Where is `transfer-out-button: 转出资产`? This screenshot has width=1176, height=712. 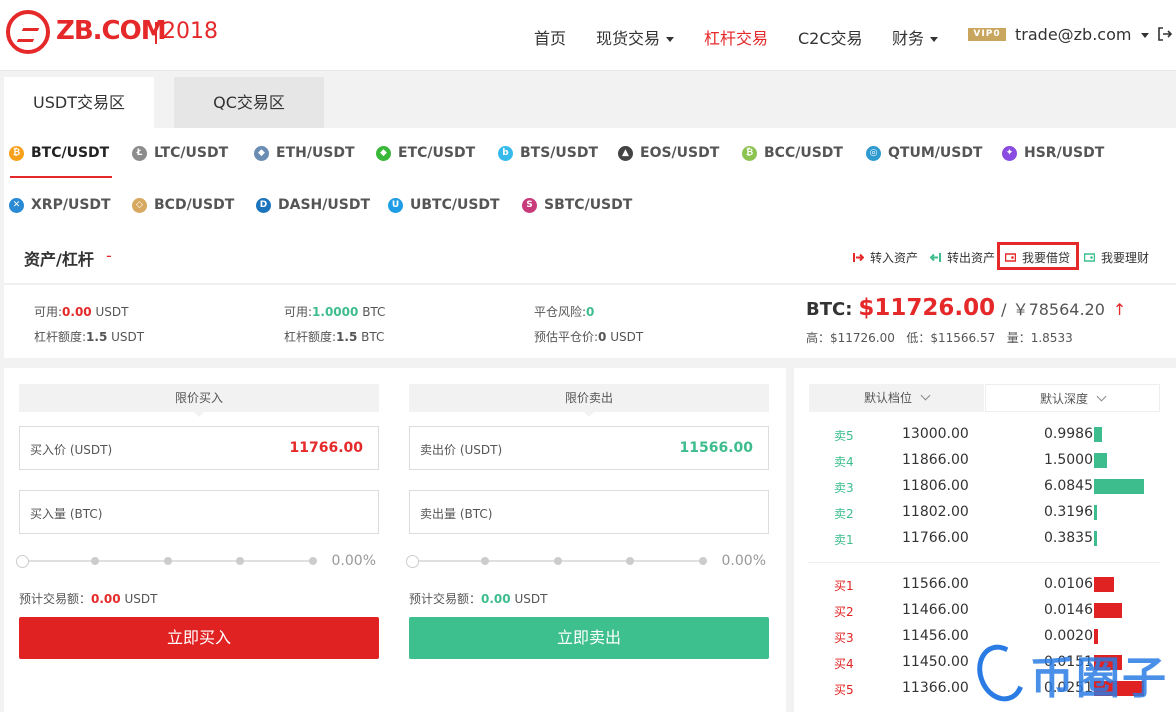 transfer-out-button: 转出资产 is located at coordinates (962, 257).